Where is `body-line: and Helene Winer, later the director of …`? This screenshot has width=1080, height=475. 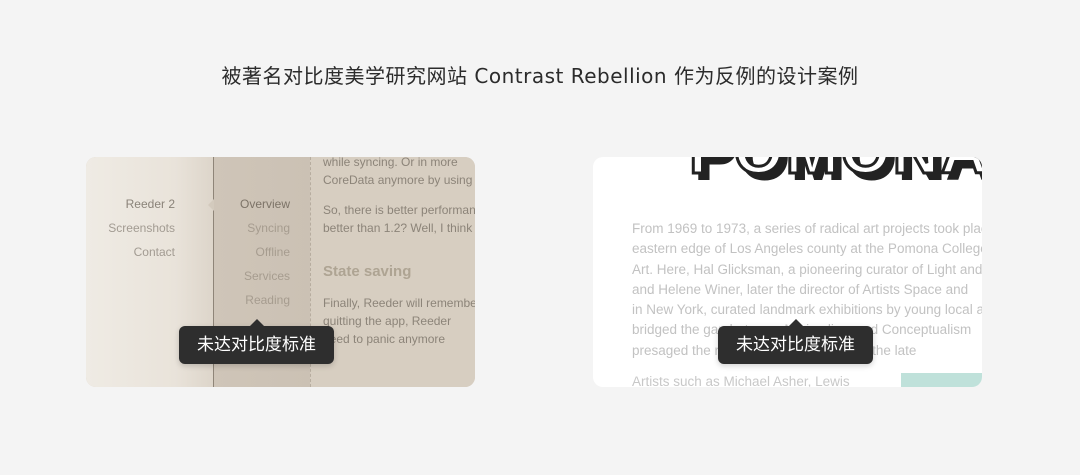 body-line: and Helene Winer, later the director of … is located at coordinates (800, 289).